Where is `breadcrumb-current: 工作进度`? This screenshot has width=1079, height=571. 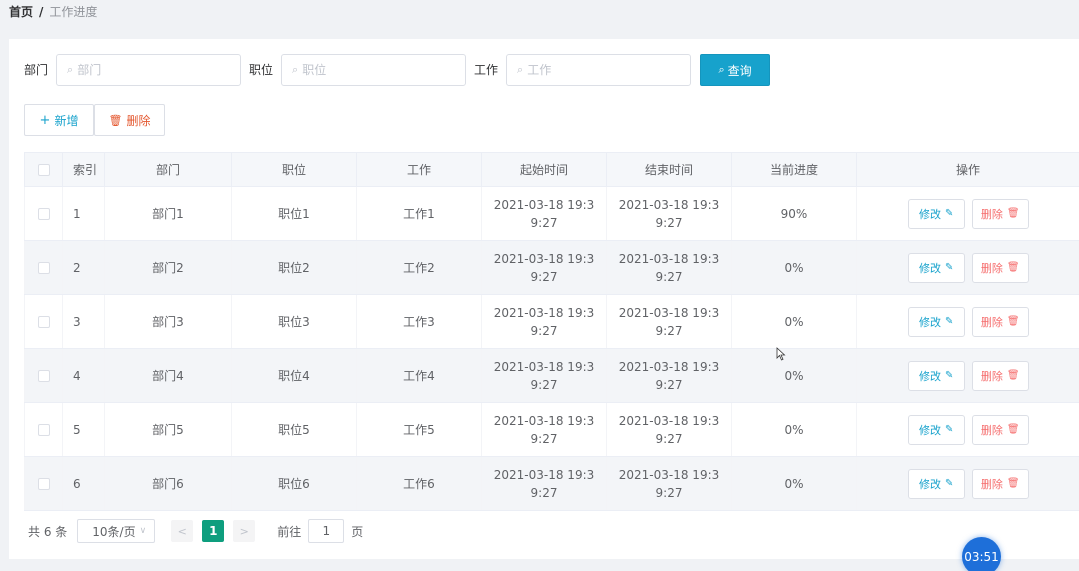
breadcrumb-current: 工作进度 is located at coordinates (73, 12).